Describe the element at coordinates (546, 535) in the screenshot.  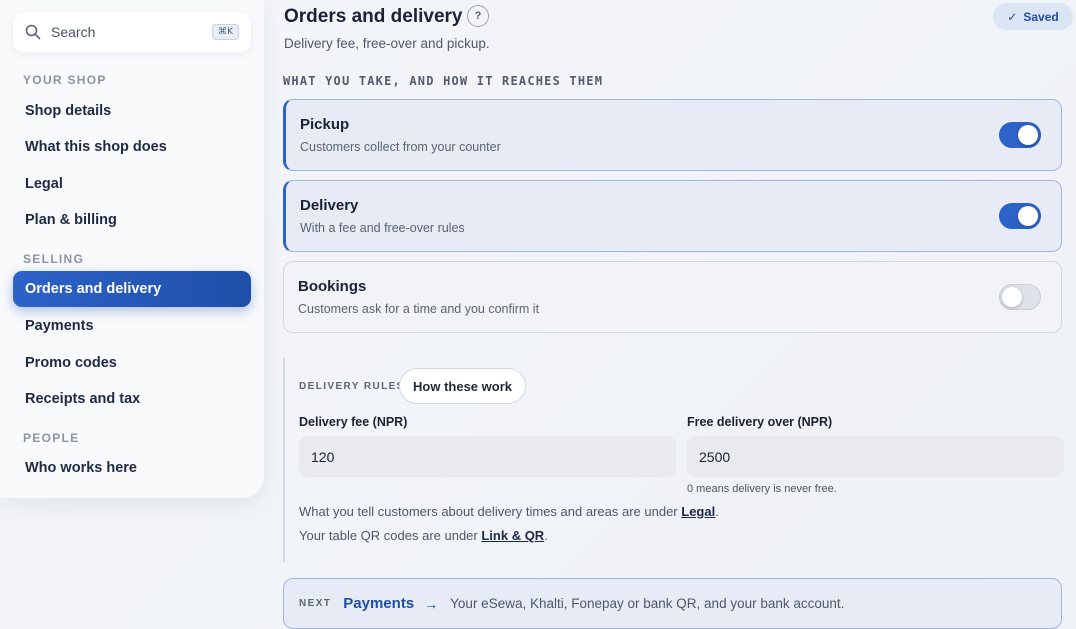
I see `qr-note-suffix: .` at that location.